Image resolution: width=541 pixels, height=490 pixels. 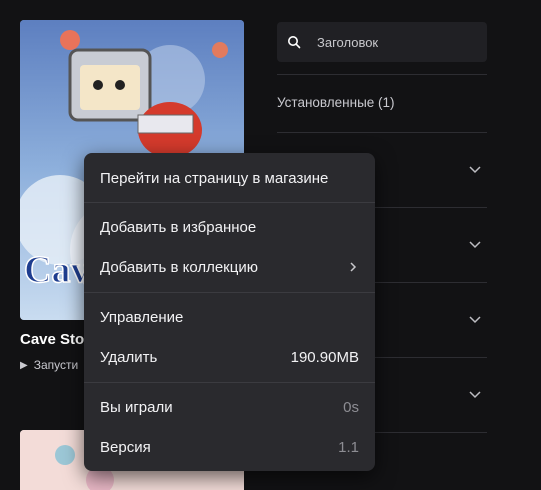 What do you see at coordinates (229, 357) in the screenshot?
I see `menu-item-uninstall: Удалить 190.90MB` at bounding box center [229, 357].